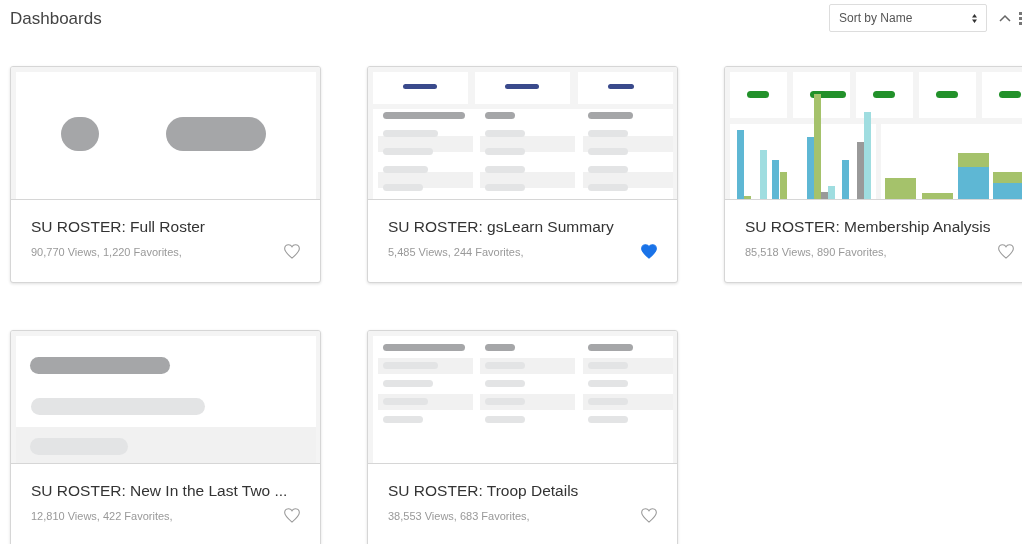 This screenshot has width=1022, height=544. Describe the element at coordinates (974, 18) in the screenshot. I see `updown-caret-icon` at that location.